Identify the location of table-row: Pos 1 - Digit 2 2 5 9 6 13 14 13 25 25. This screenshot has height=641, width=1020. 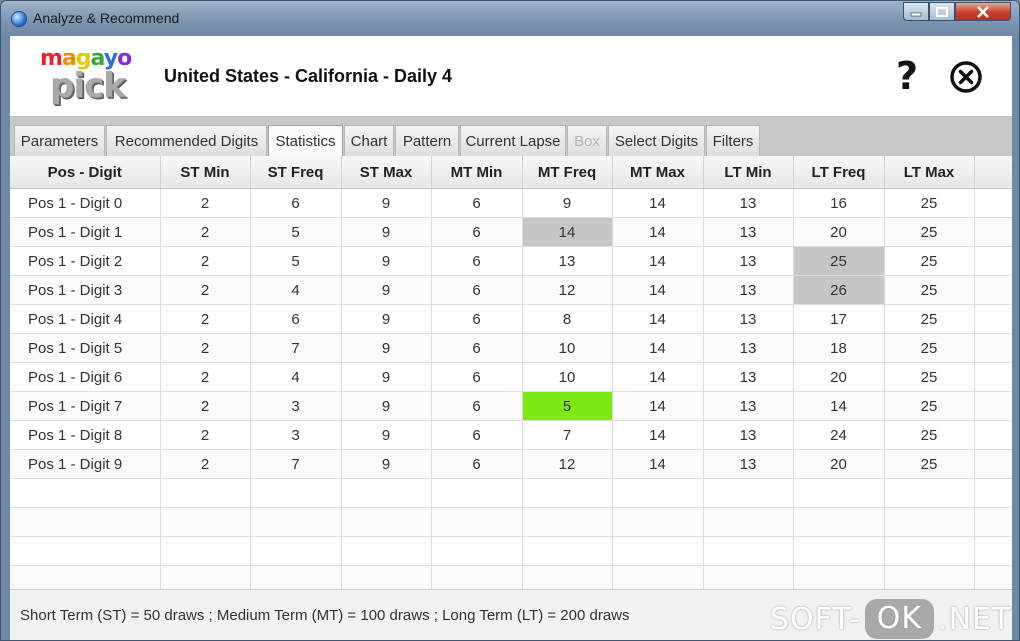
(511, 261).